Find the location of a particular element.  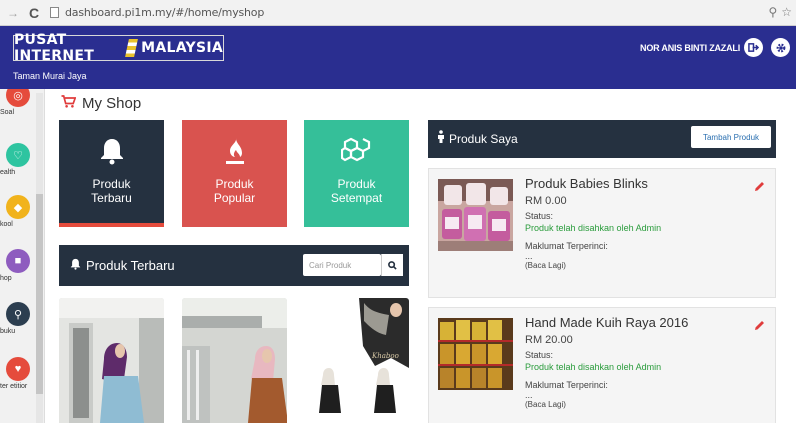

product-card: Produk Babies Blinks RM 0.00 Status is located at coordinates (602, 233).